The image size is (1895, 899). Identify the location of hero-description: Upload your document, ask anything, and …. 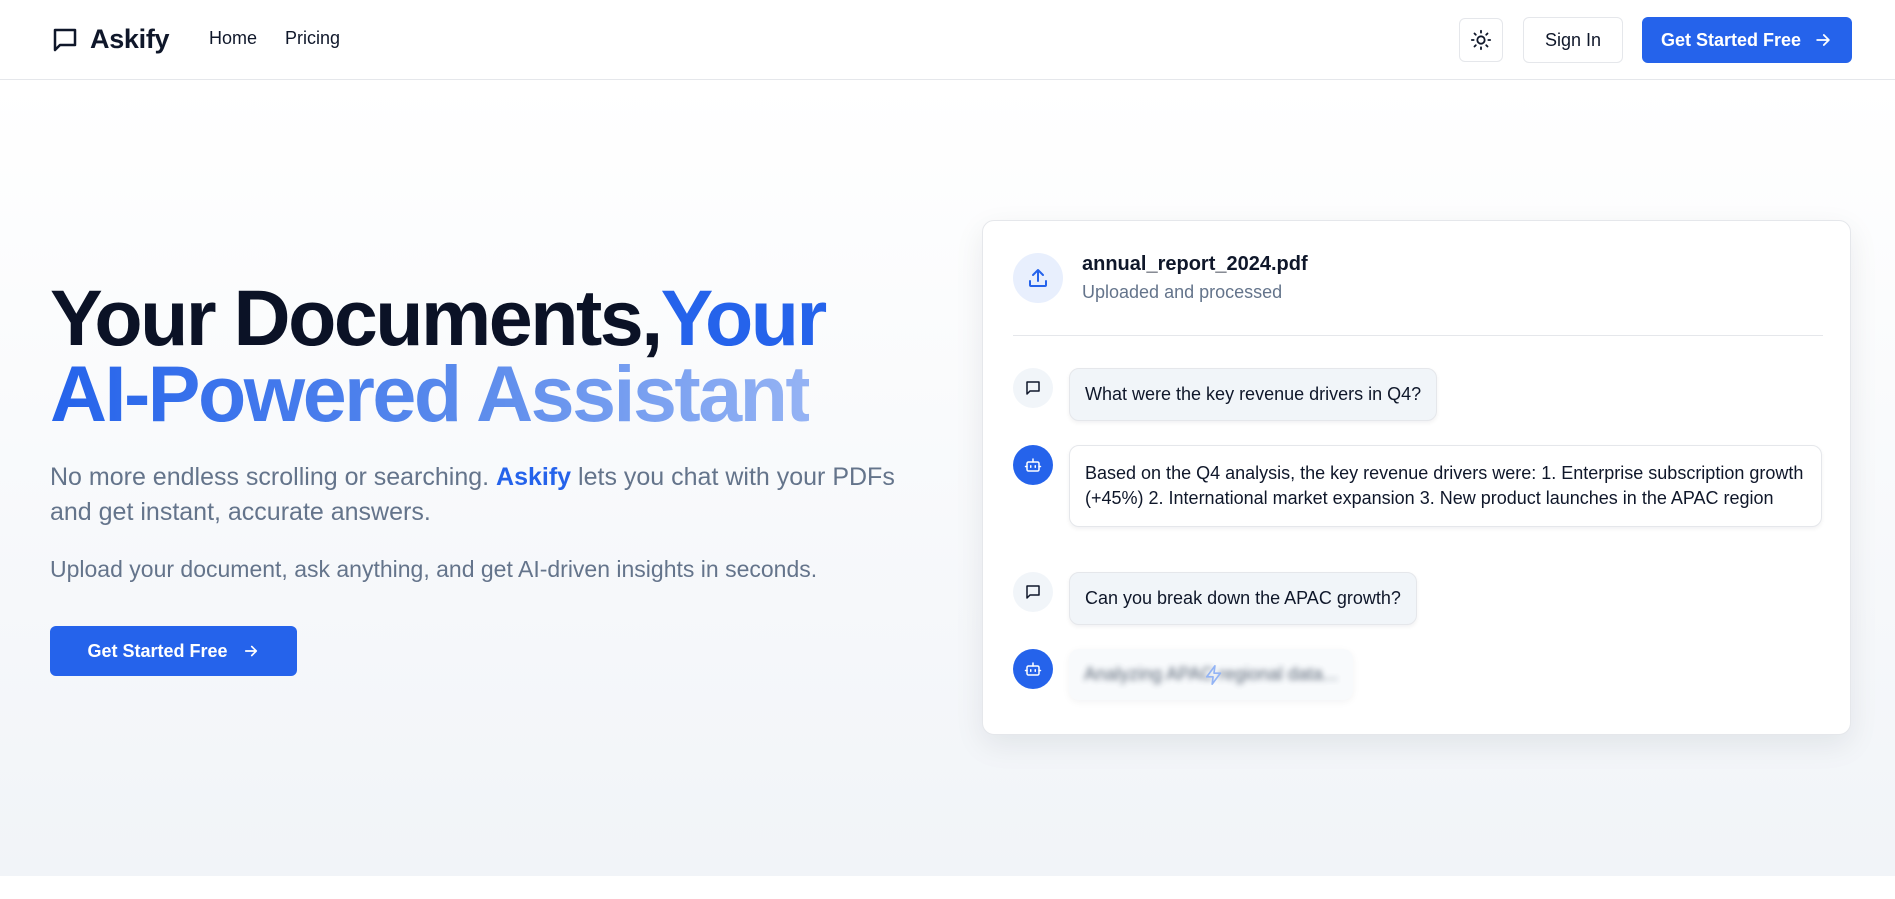
(434, 569).